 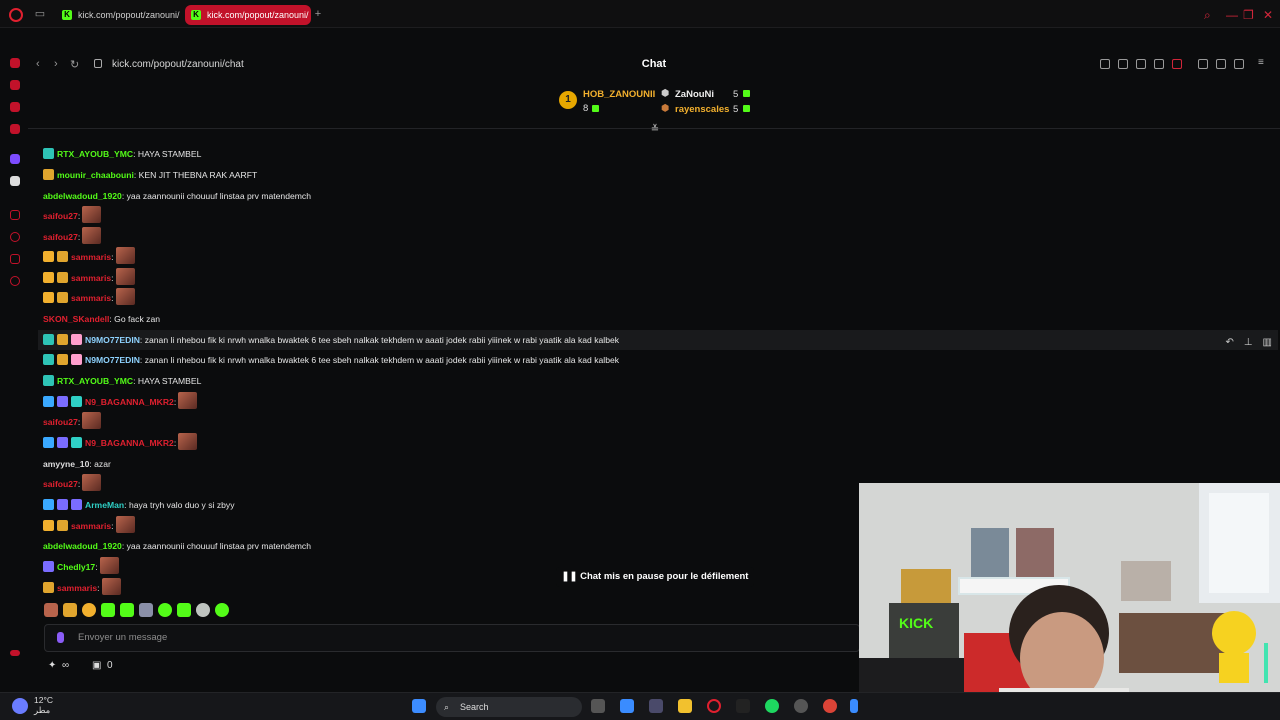 What do you see at coordinates (318, 14) in the screenshot?
I see `new-tab-icon: +` at bounding box center [318, 14].